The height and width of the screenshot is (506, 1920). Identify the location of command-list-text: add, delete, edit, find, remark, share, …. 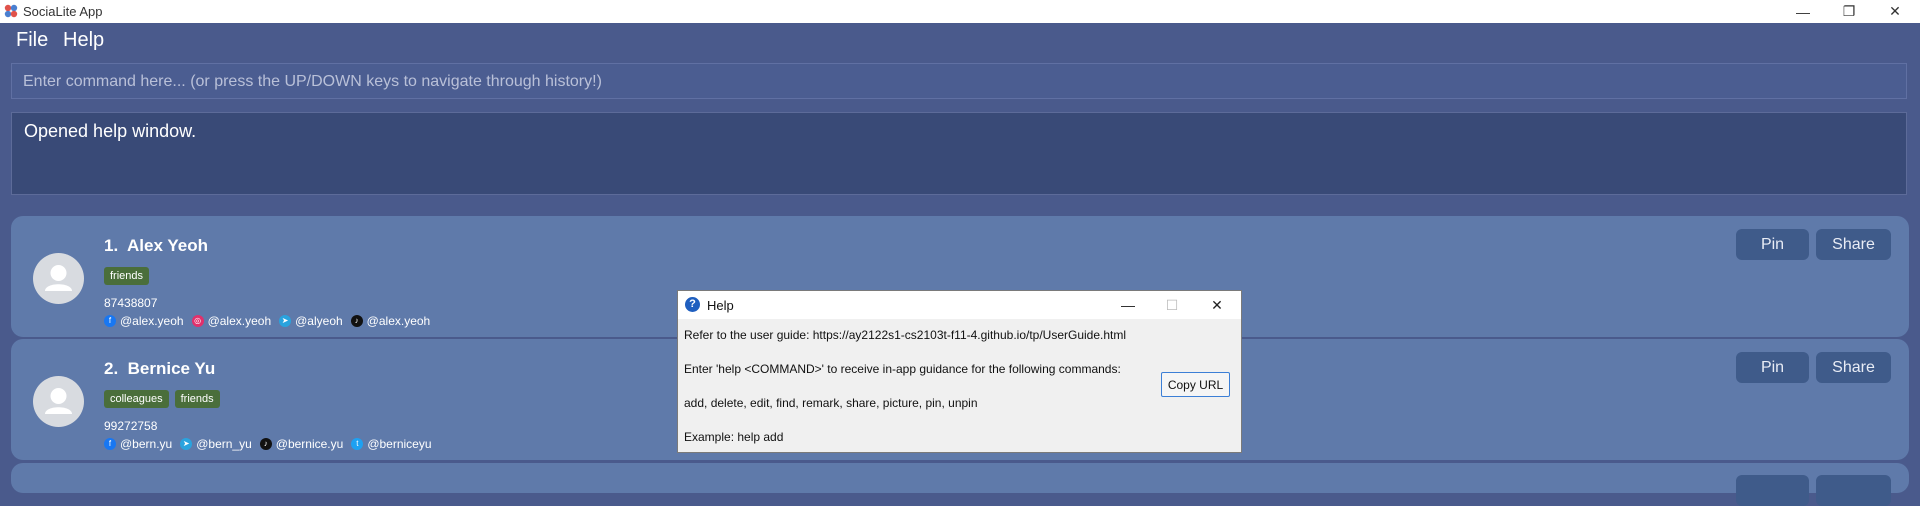
(831, 403).